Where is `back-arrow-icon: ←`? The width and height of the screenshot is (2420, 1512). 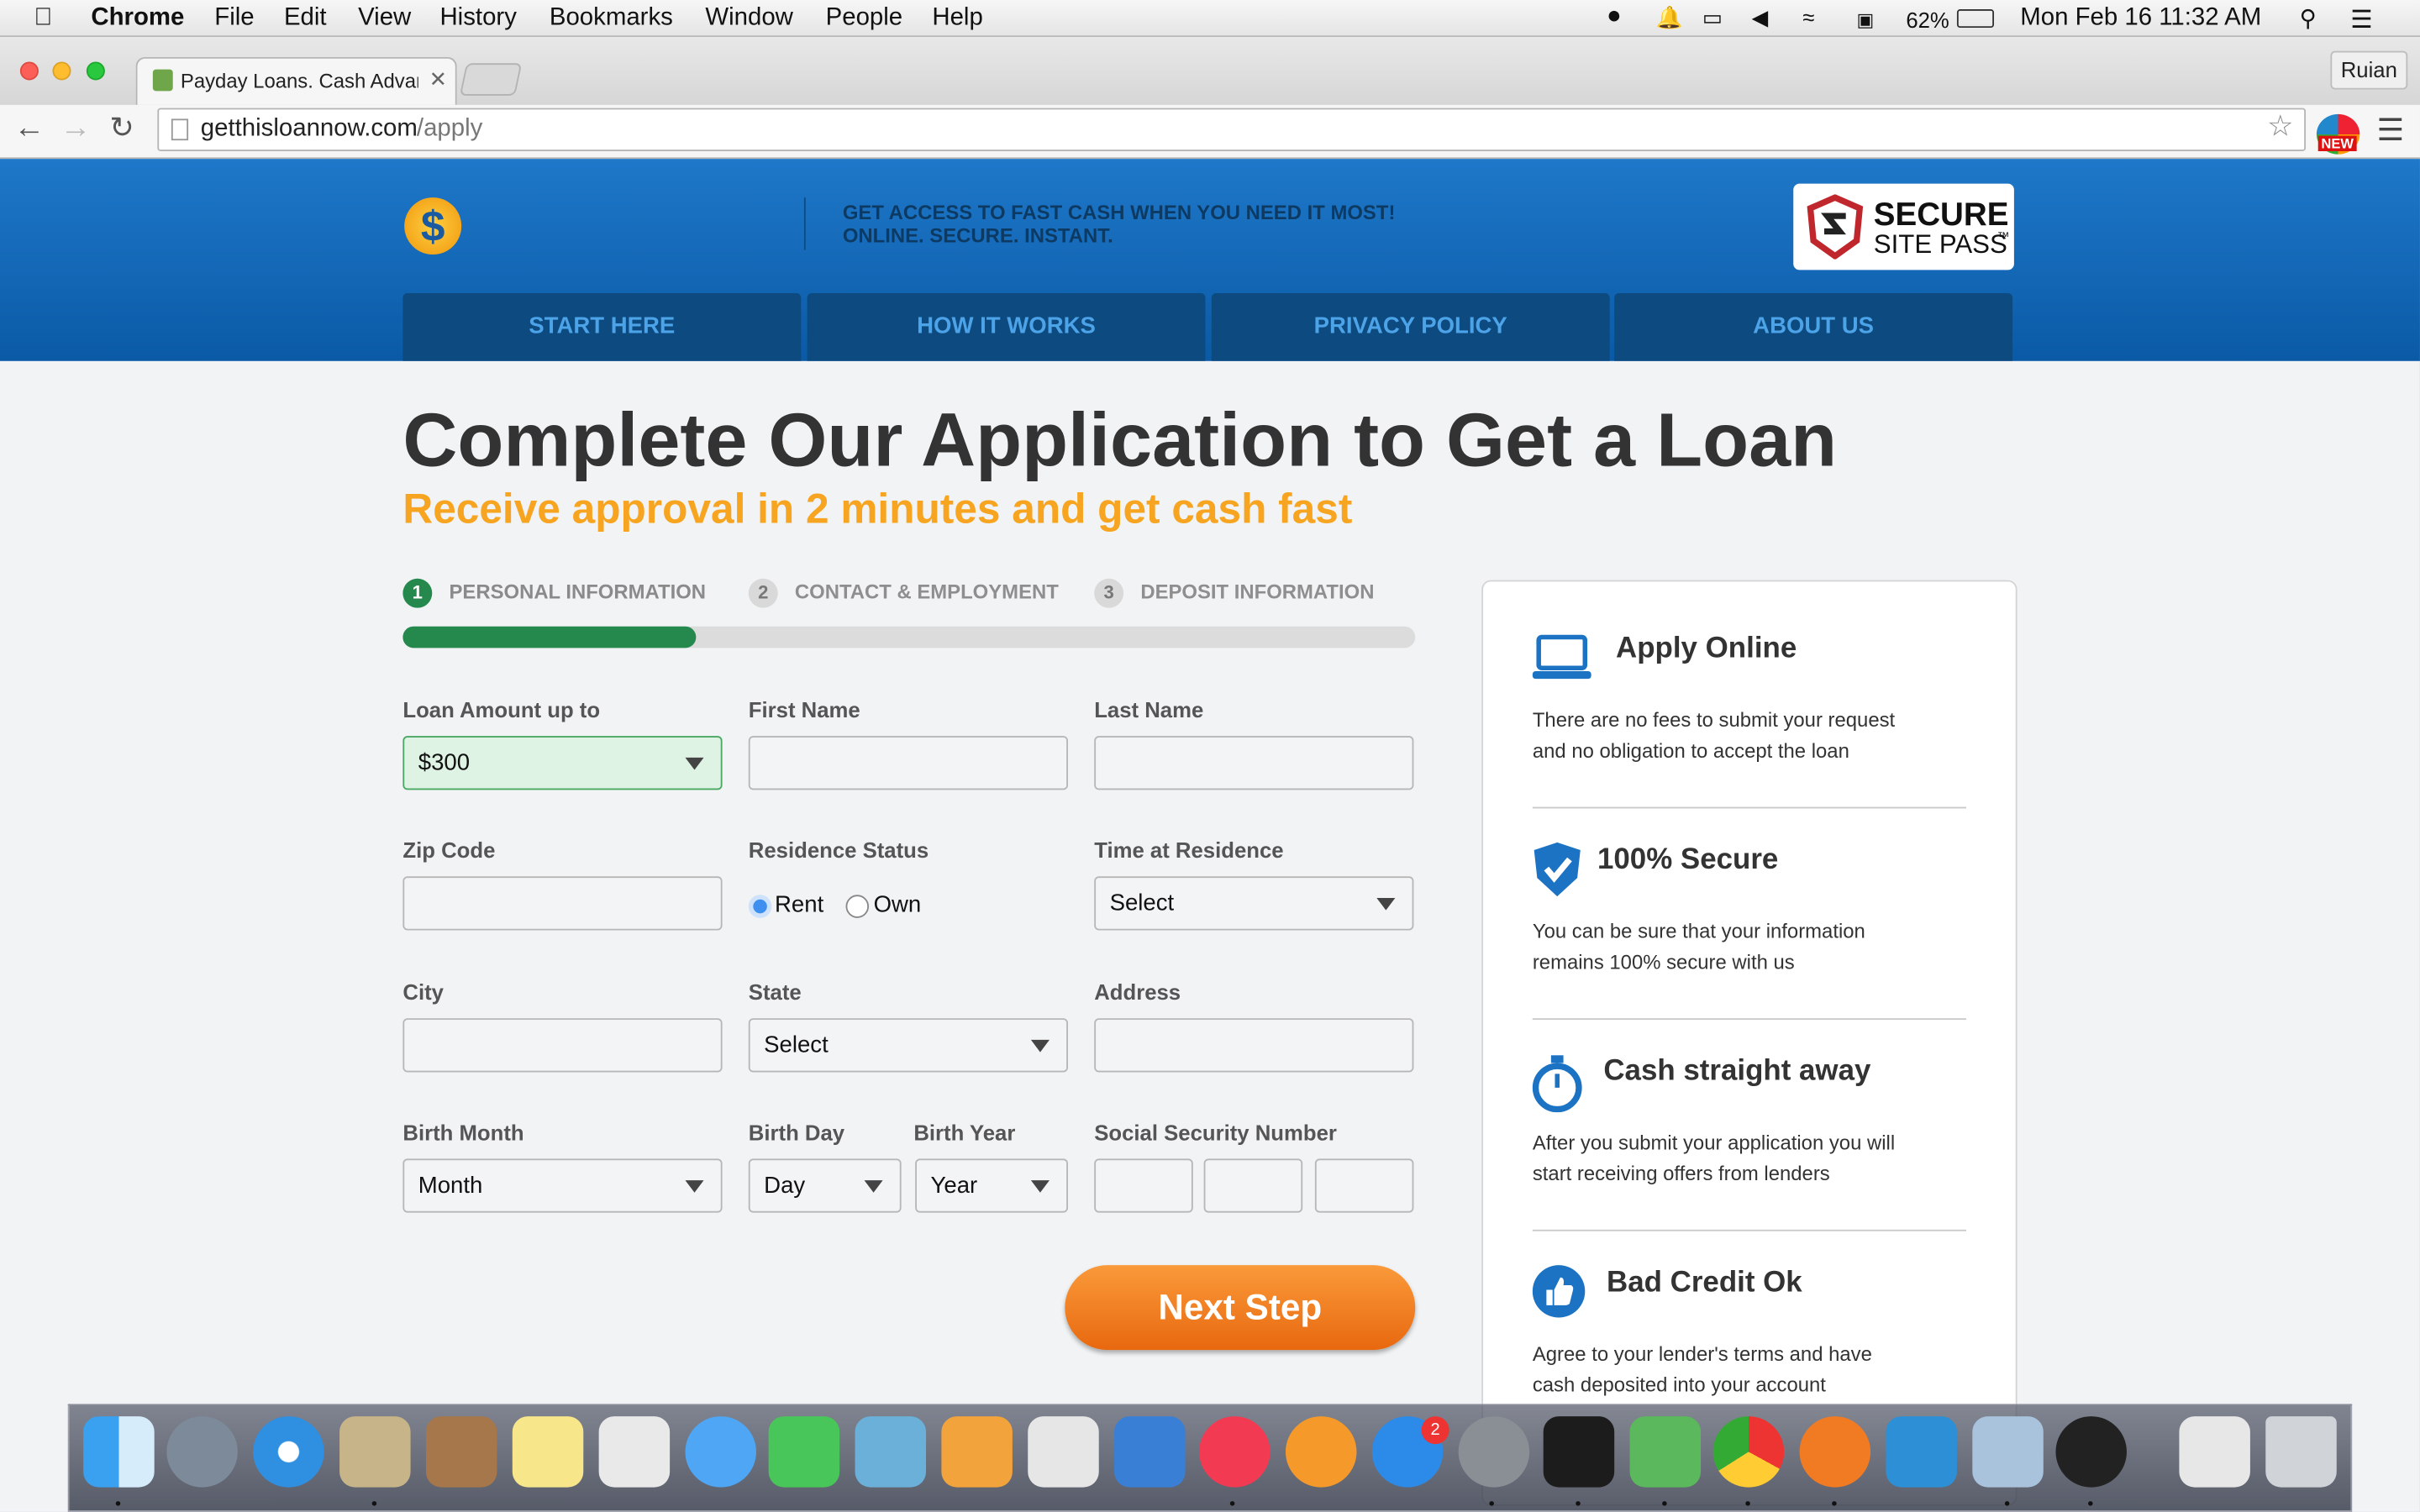 back-arrow-icon: ← is located at coordinates (29, 128).